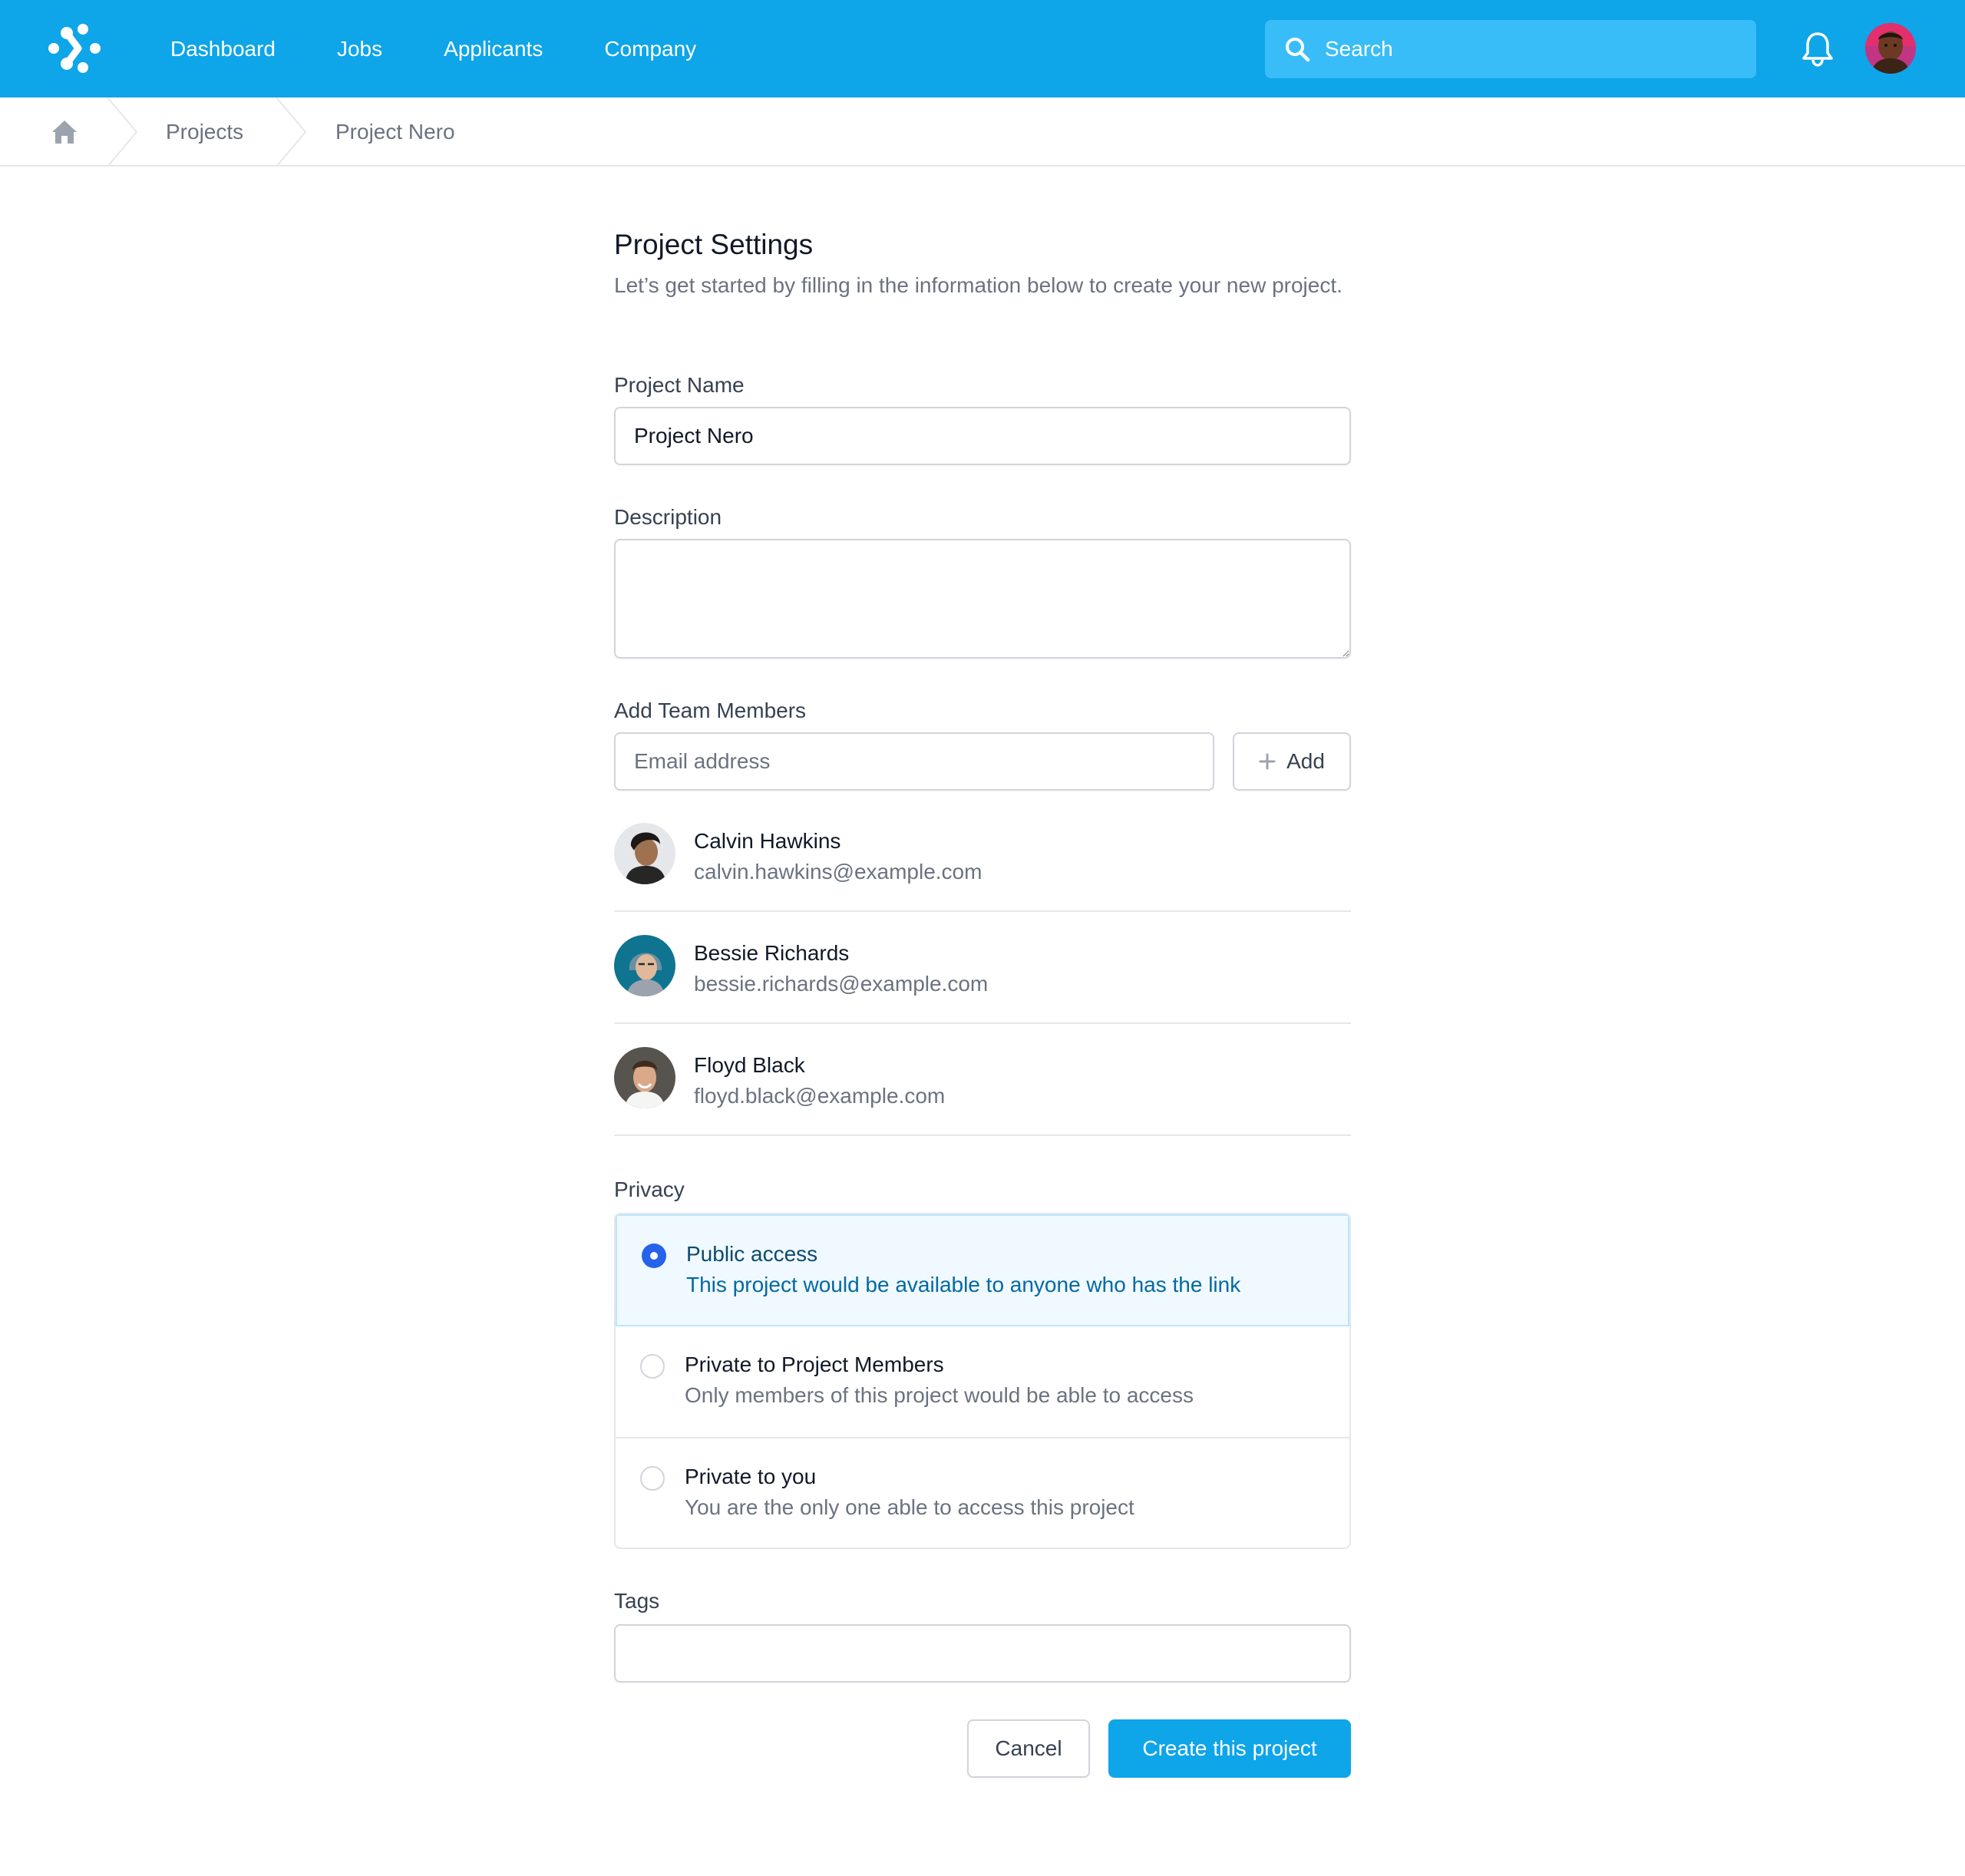 This screenshot has height=1876, width=1965. I want to click on project-name-label: Project Name, so click(680, 385).